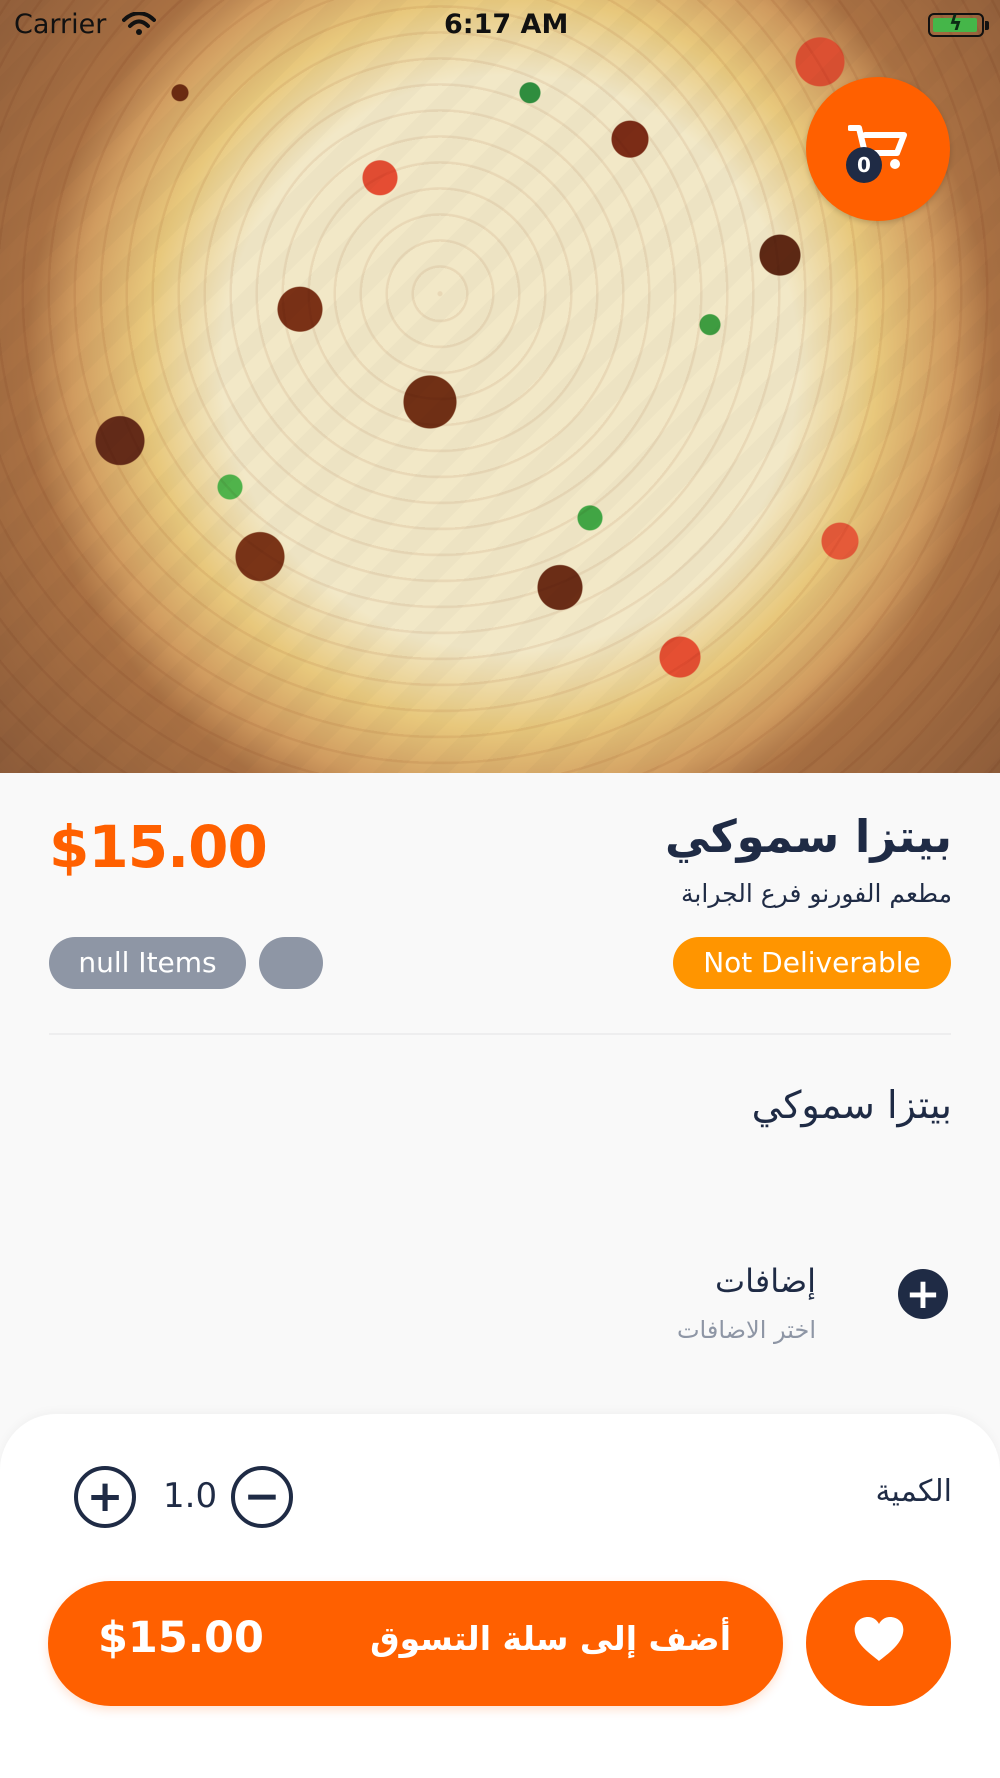 This screenshot has height=1778, width=1000. I want to click on product-title: بيتزا سموكي, so click(808, 836).